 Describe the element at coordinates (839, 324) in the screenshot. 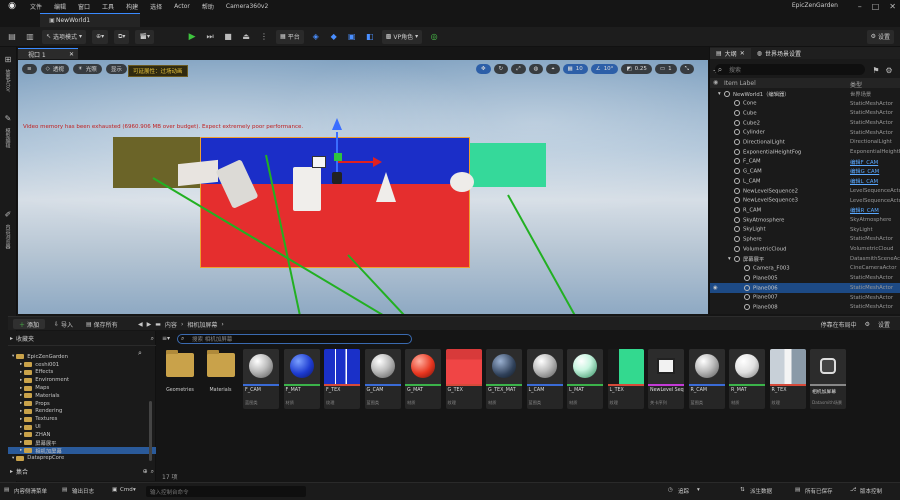

I see `dock-in-layout-button: 停靠在布局中` at that location.